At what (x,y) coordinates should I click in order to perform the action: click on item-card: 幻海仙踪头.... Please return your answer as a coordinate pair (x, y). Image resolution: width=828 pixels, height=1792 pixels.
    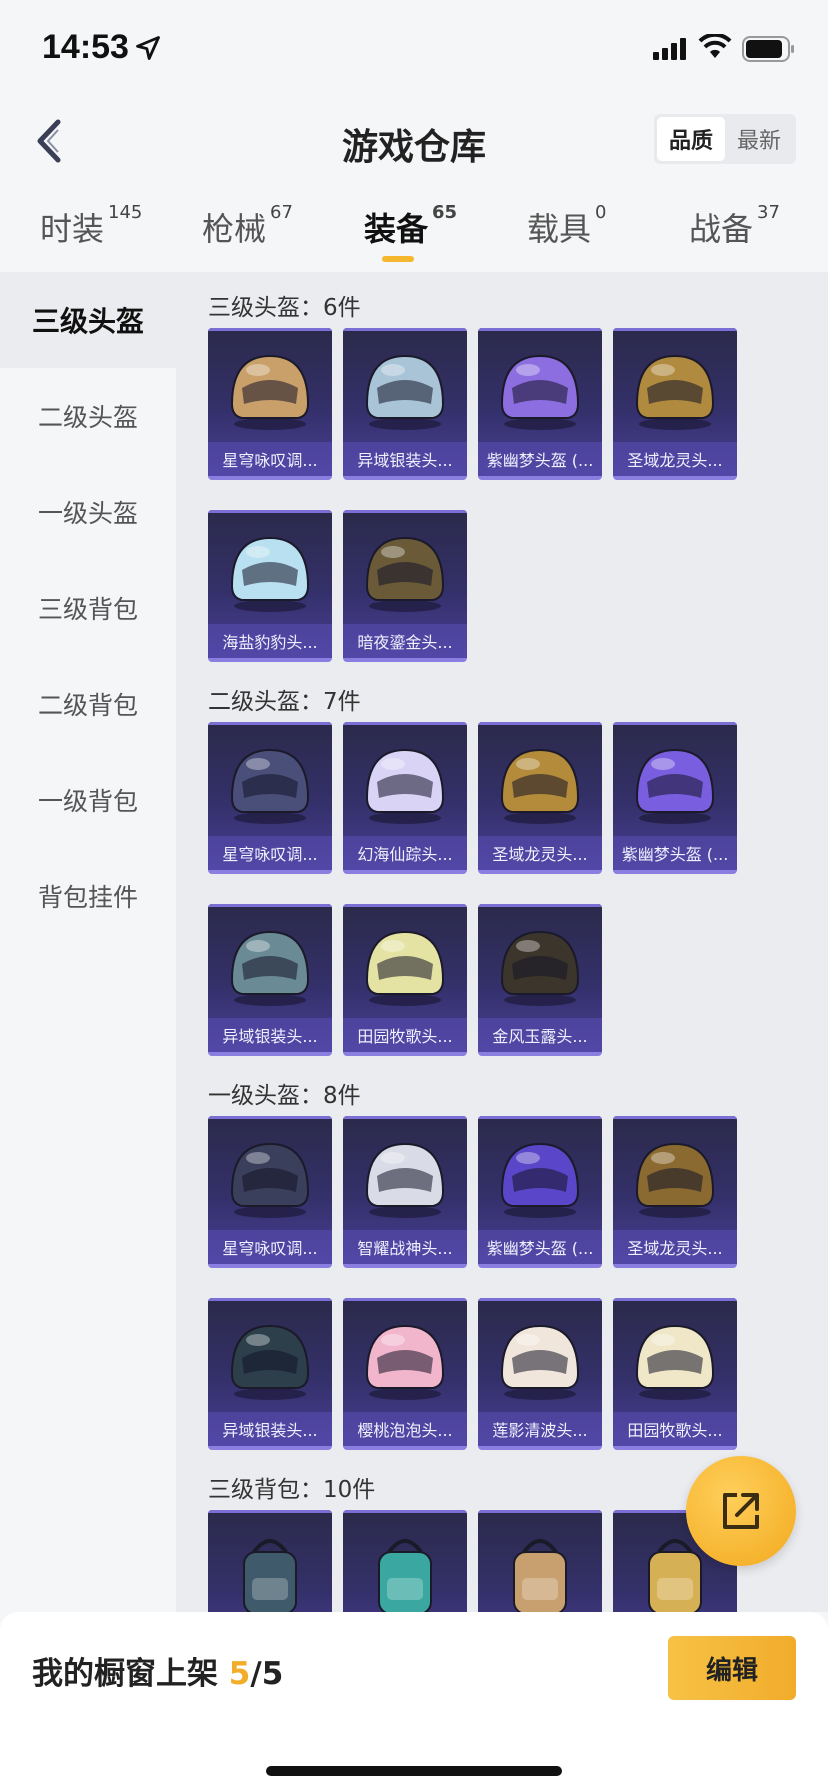
    Looking at the image, I should click on (405, 798).